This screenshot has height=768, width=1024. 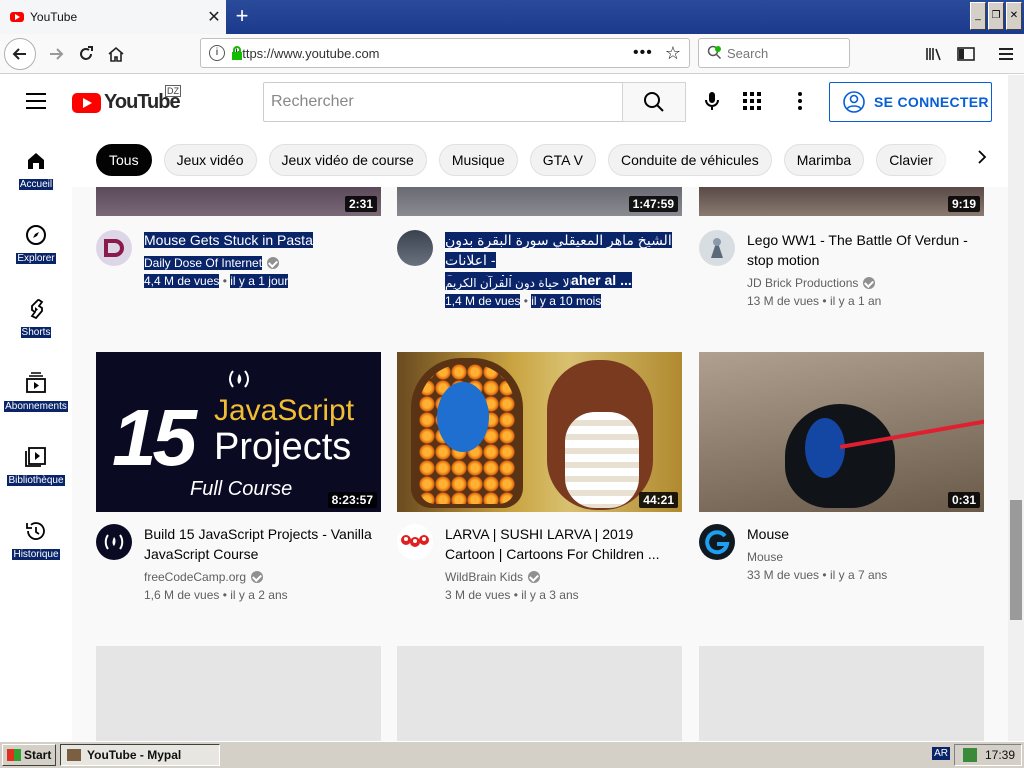 I want to click on start-label: Start, so click(x=38, y=755).